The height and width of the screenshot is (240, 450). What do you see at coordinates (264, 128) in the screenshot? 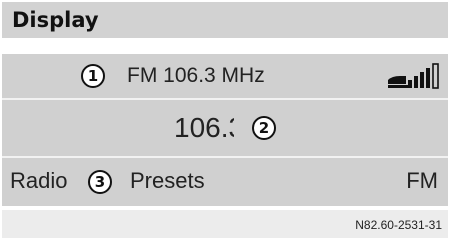
I see `callout-2: 2` at bounding box center [264, 128].